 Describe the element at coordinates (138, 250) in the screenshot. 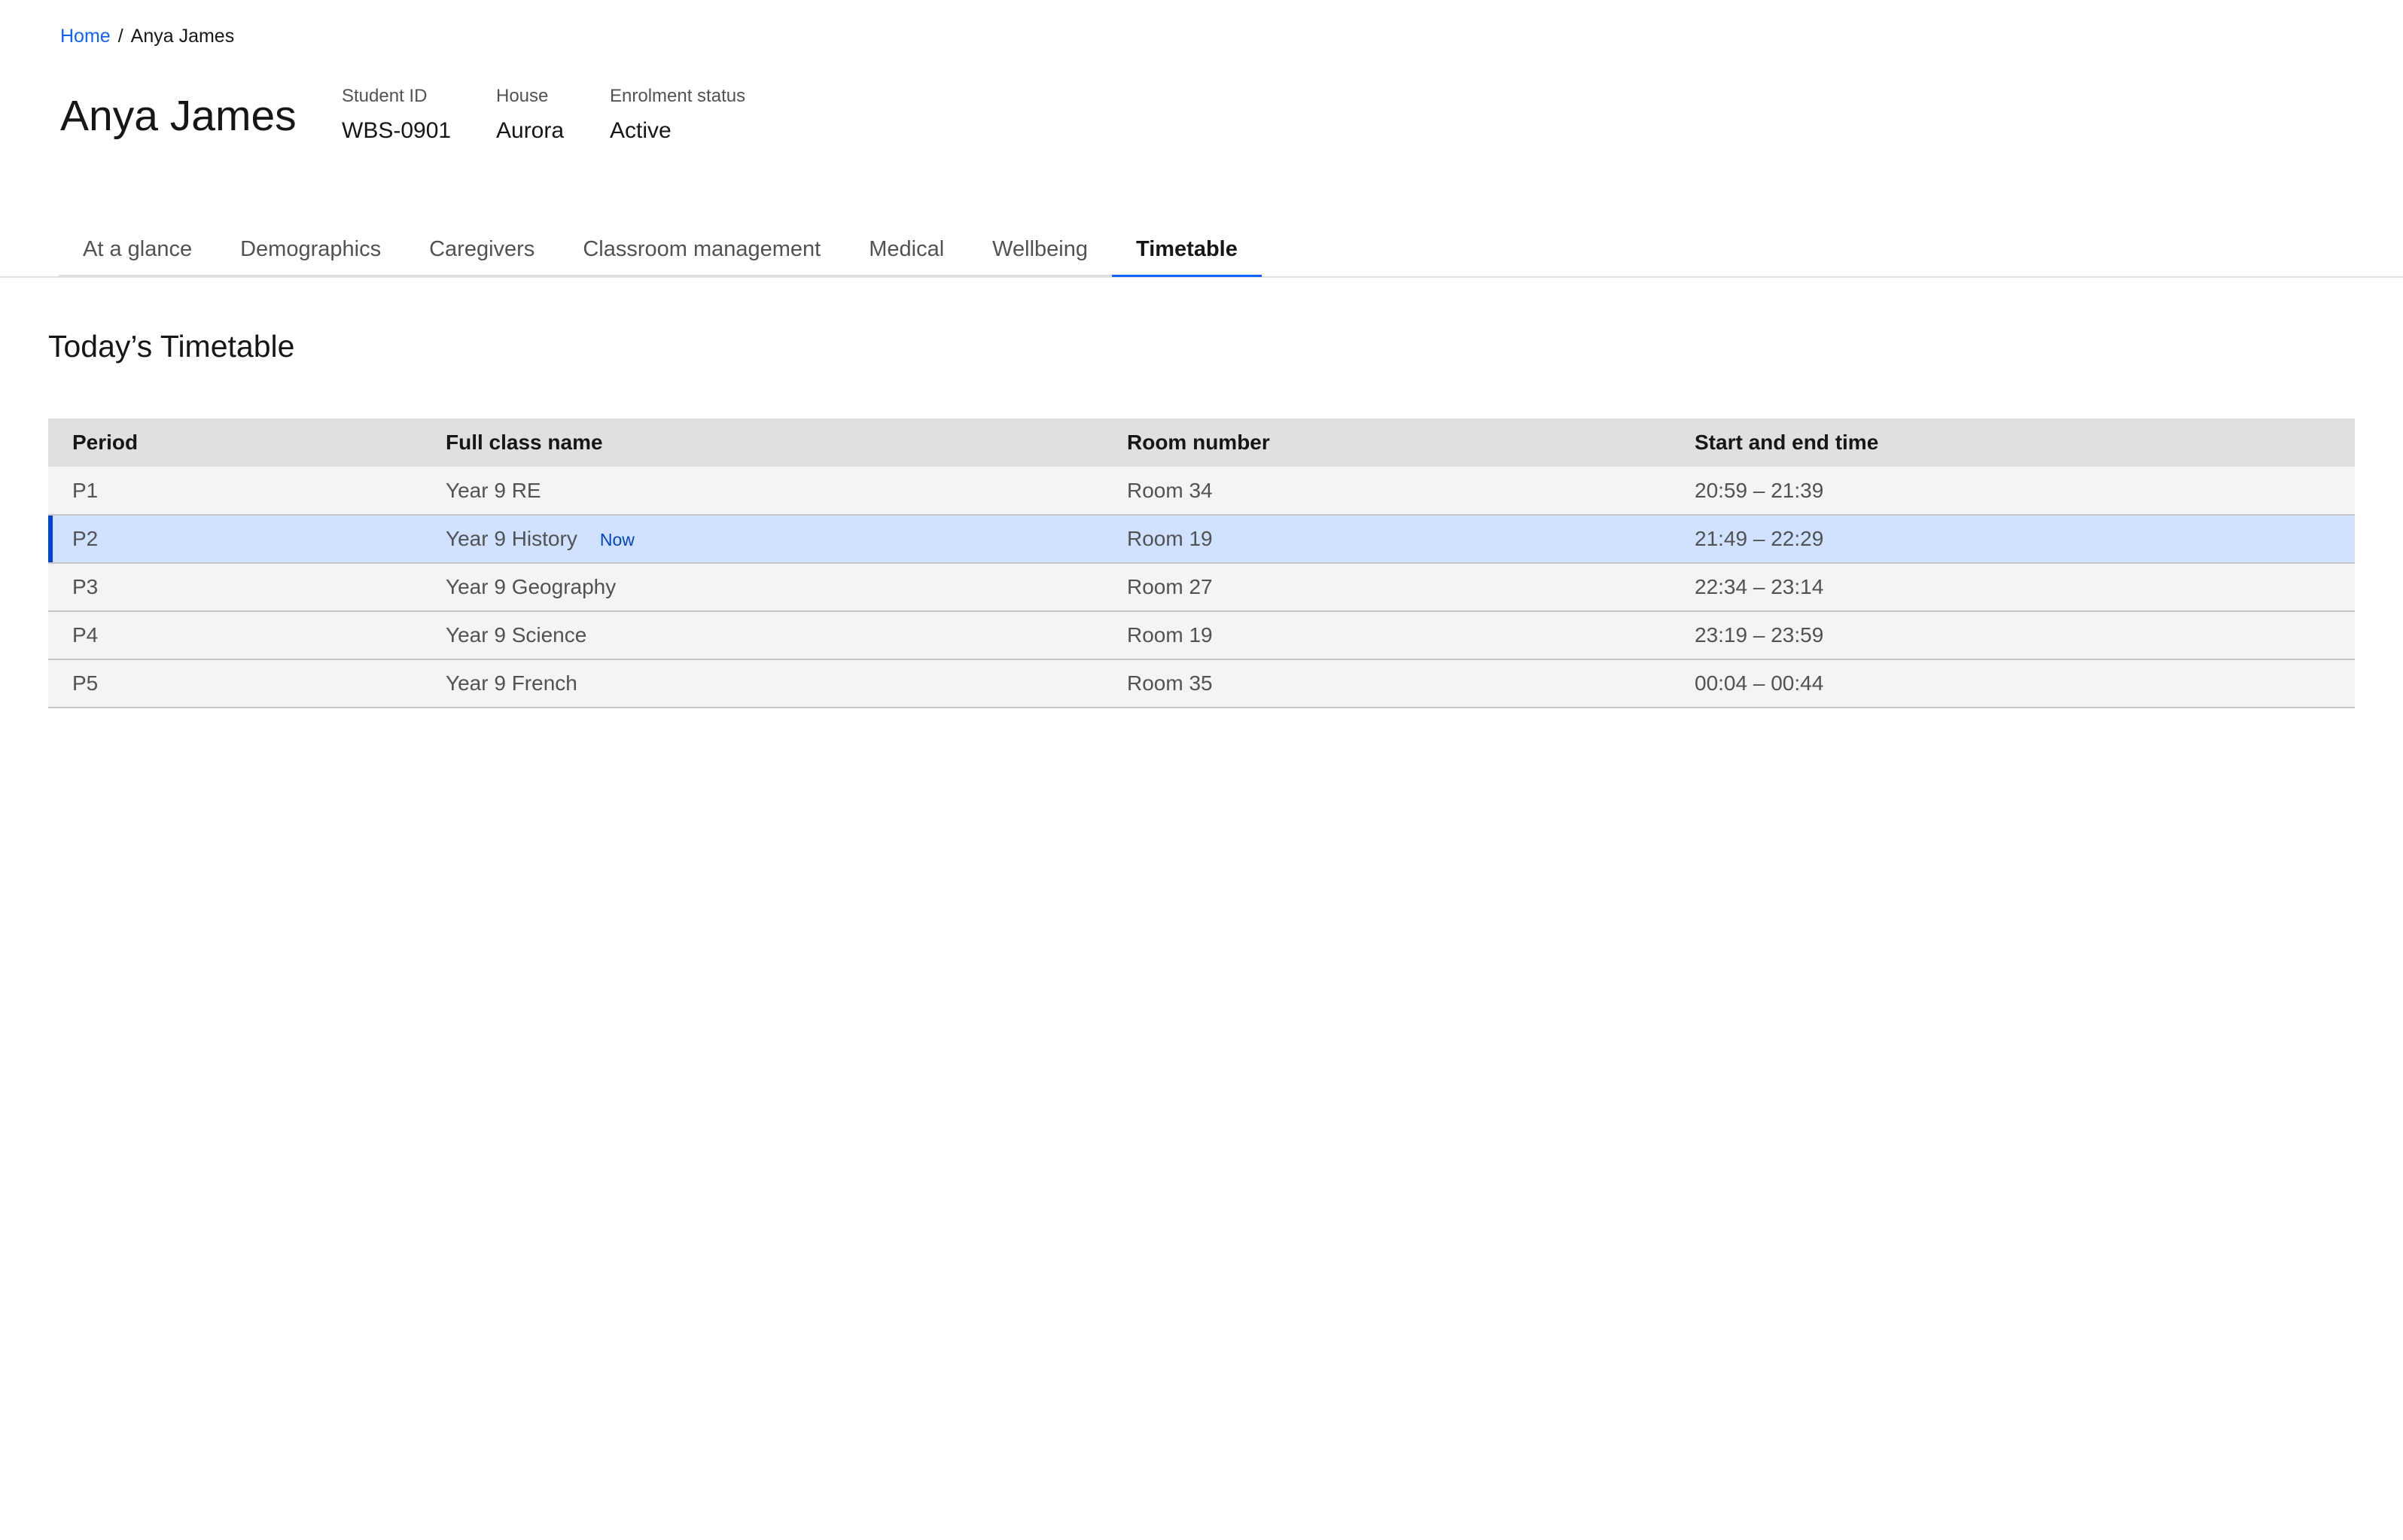

I see `tab-at-a-glance: At a glance` at that location.